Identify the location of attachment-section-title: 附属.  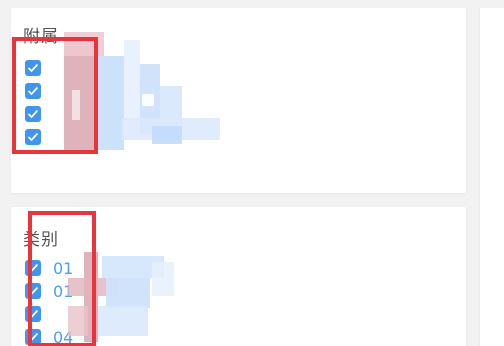
(41, 37).